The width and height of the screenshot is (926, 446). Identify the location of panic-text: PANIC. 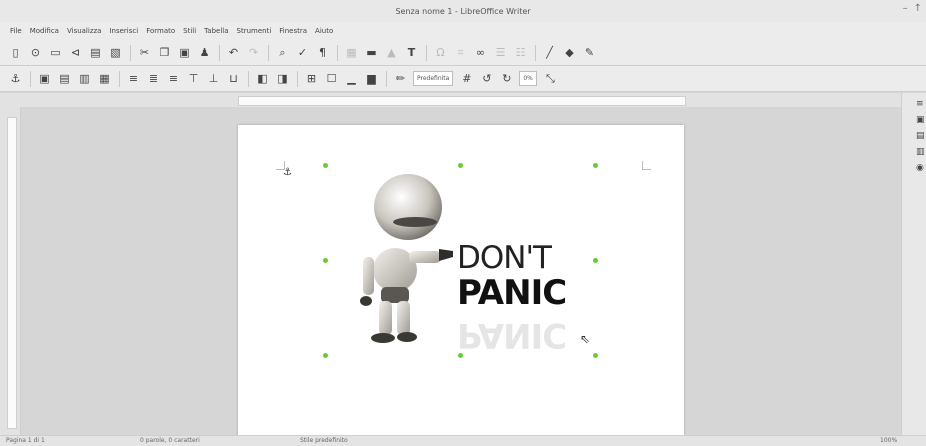
(512, 293).